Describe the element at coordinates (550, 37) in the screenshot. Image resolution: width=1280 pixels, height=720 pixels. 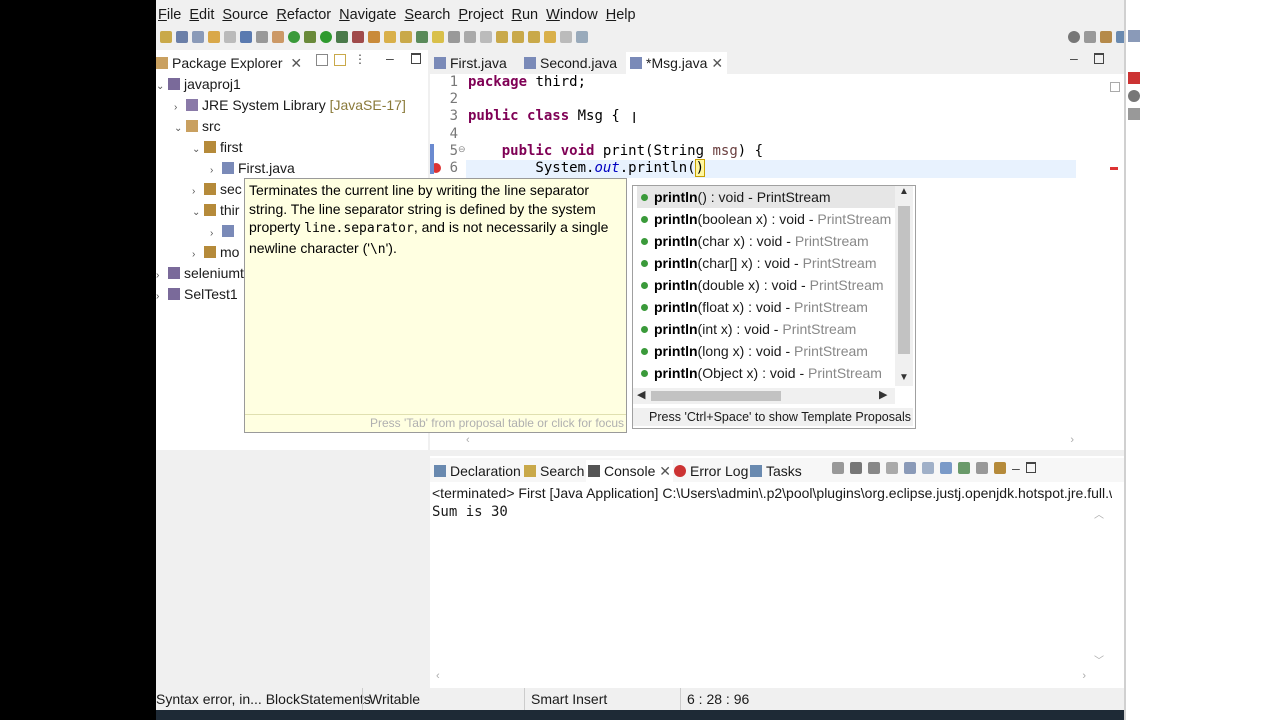
I see `back-icon` at that location.